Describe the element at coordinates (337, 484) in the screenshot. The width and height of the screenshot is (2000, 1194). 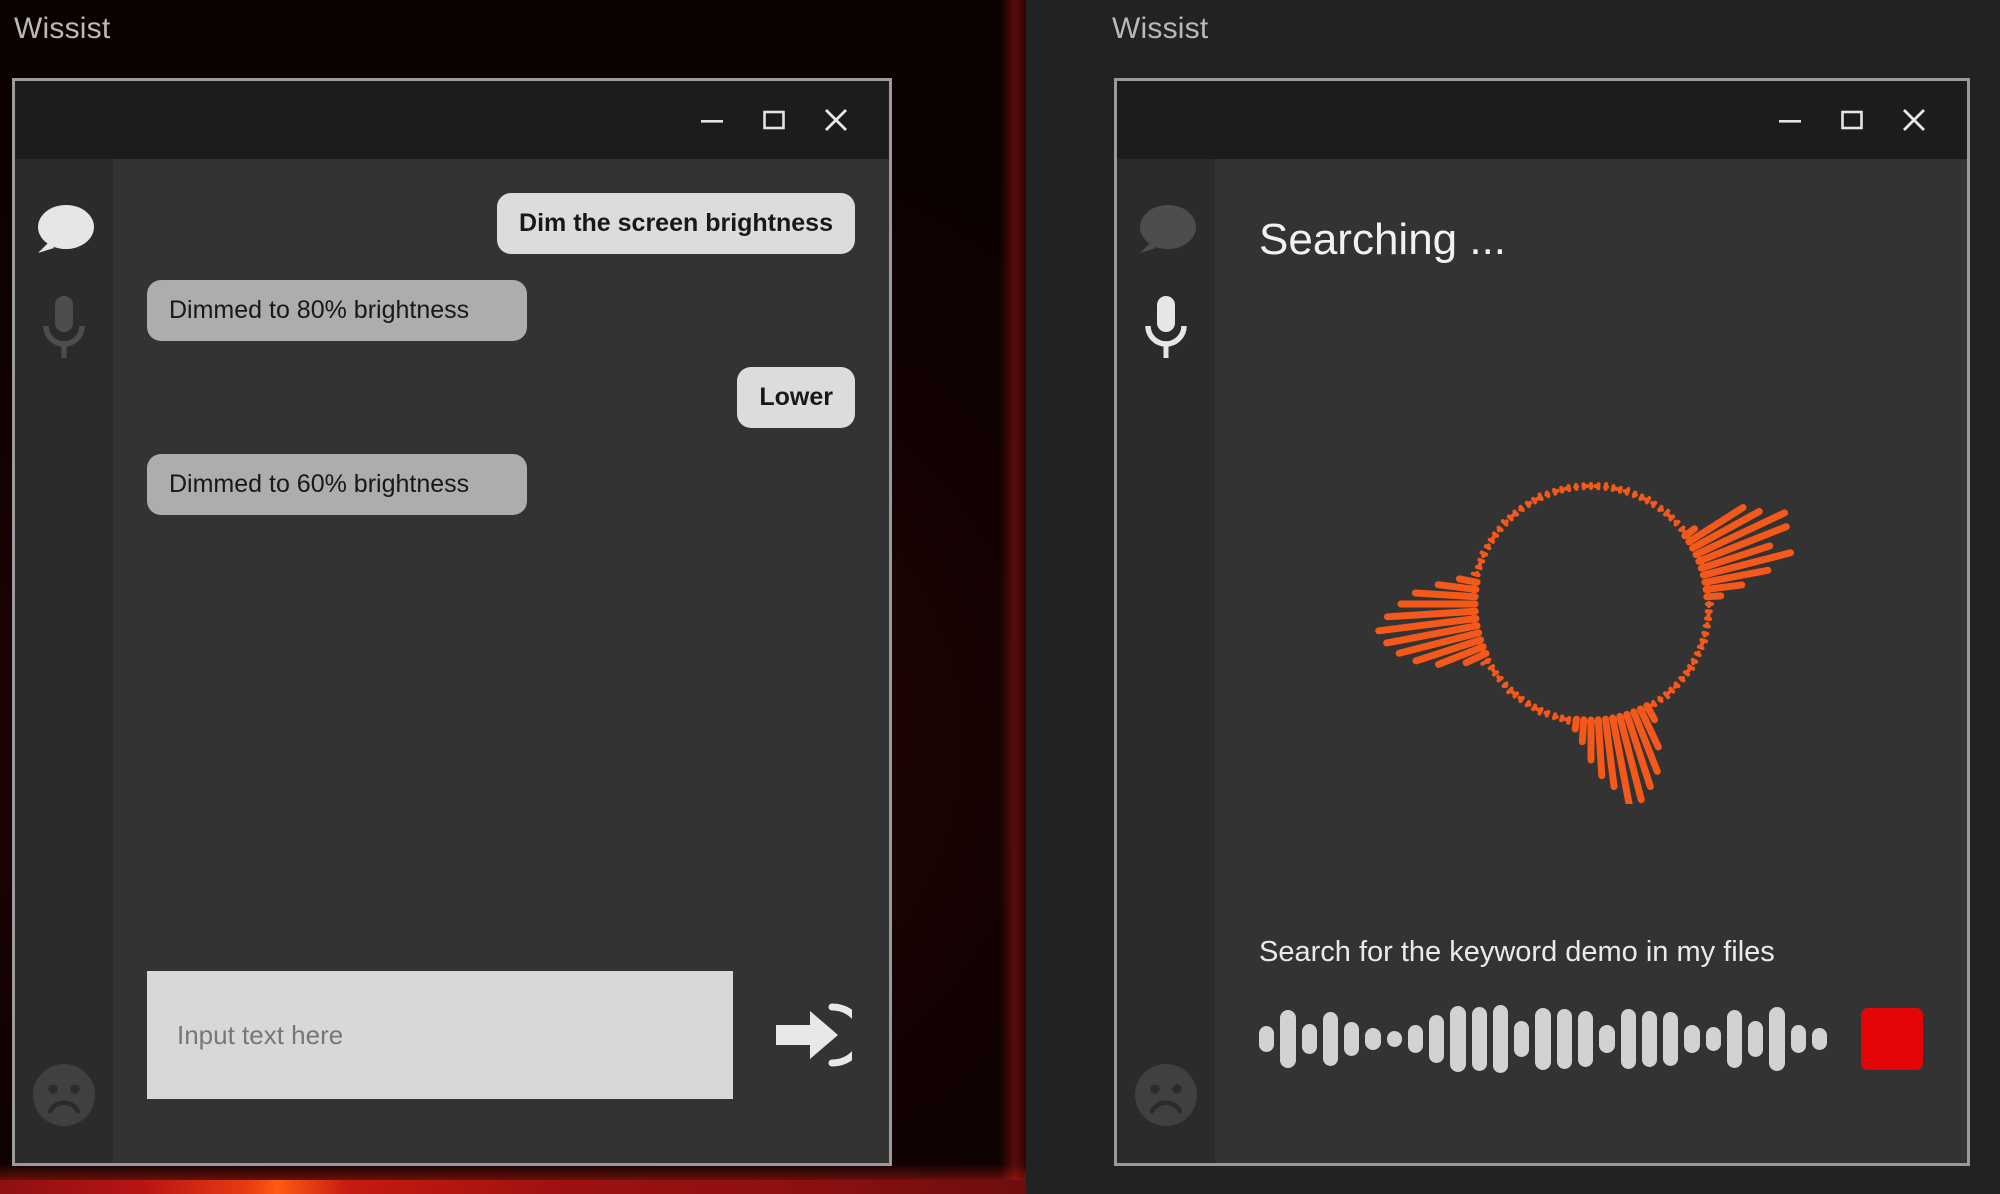
I see `chat-bubble-assistant: Dimmed to 60% brightness` at that location.